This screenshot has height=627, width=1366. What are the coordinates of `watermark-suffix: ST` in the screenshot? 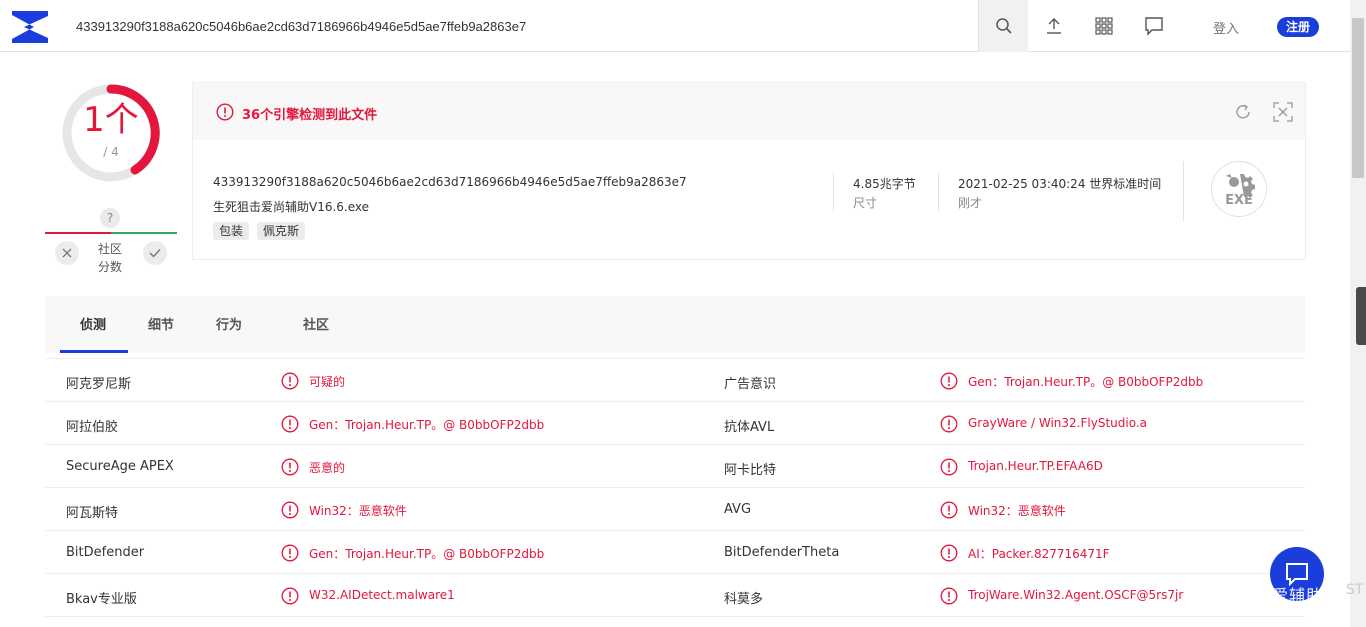 It's located at (1355, 590).